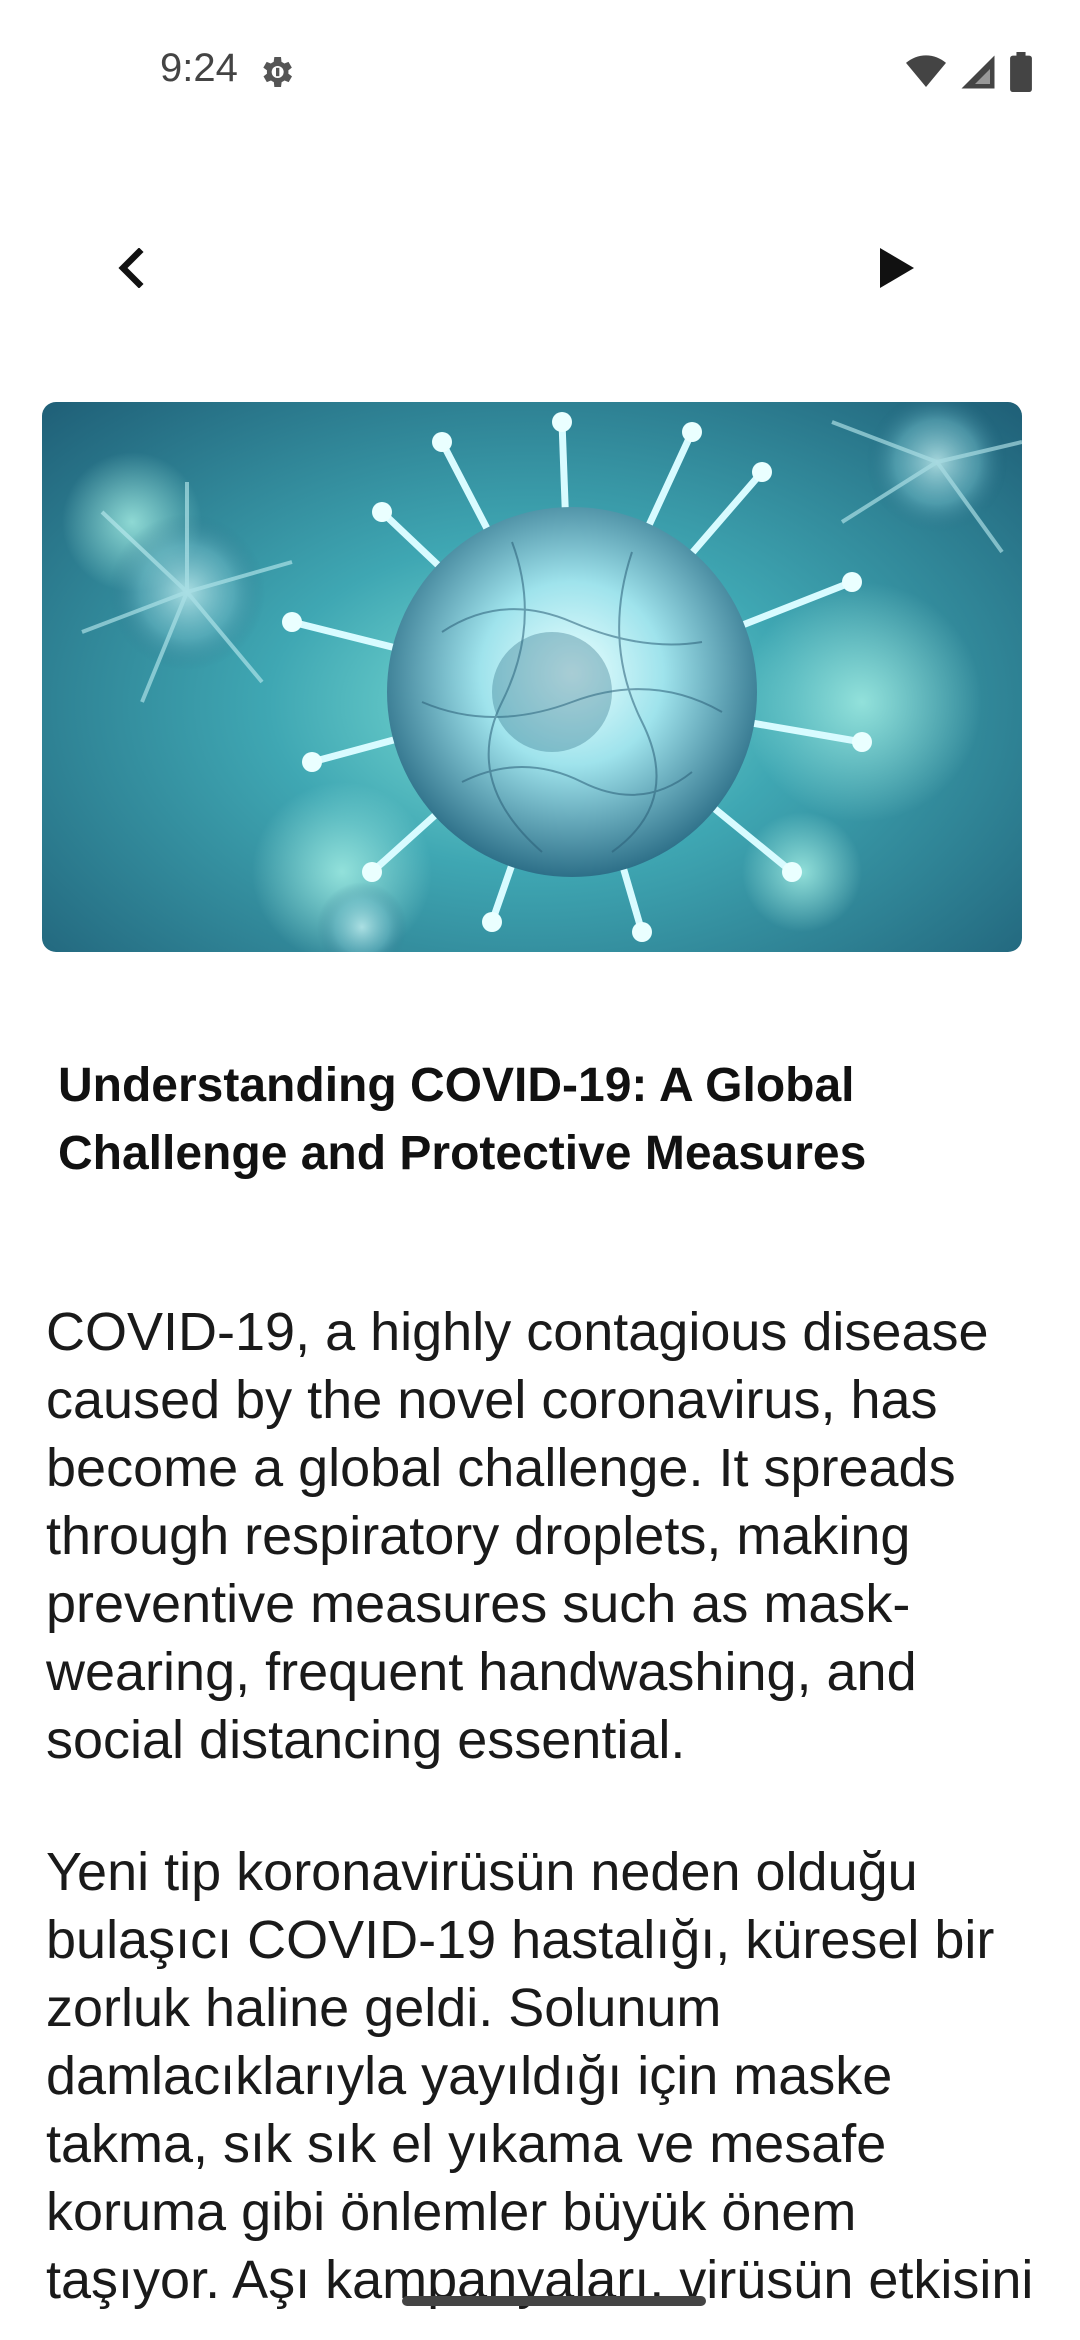 The image size is (1080, 2340). Describe the element at coordinates (926, 74) in the screenshot. I see `wifi-icon` at that location.